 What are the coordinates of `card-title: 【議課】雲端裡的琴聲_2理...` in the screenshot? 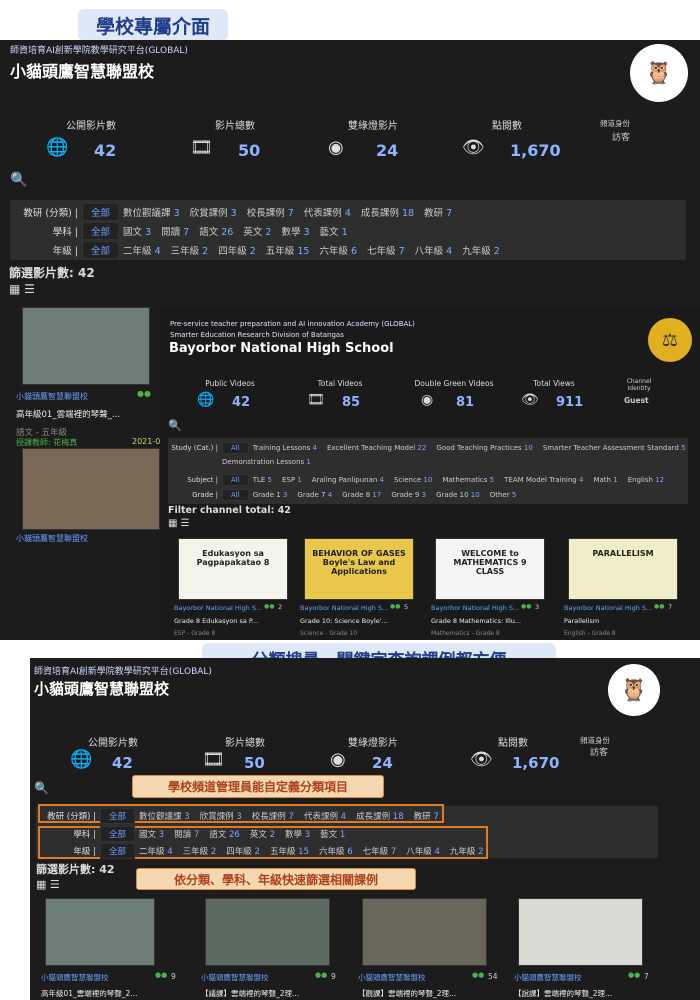 It's located at (250, 993).